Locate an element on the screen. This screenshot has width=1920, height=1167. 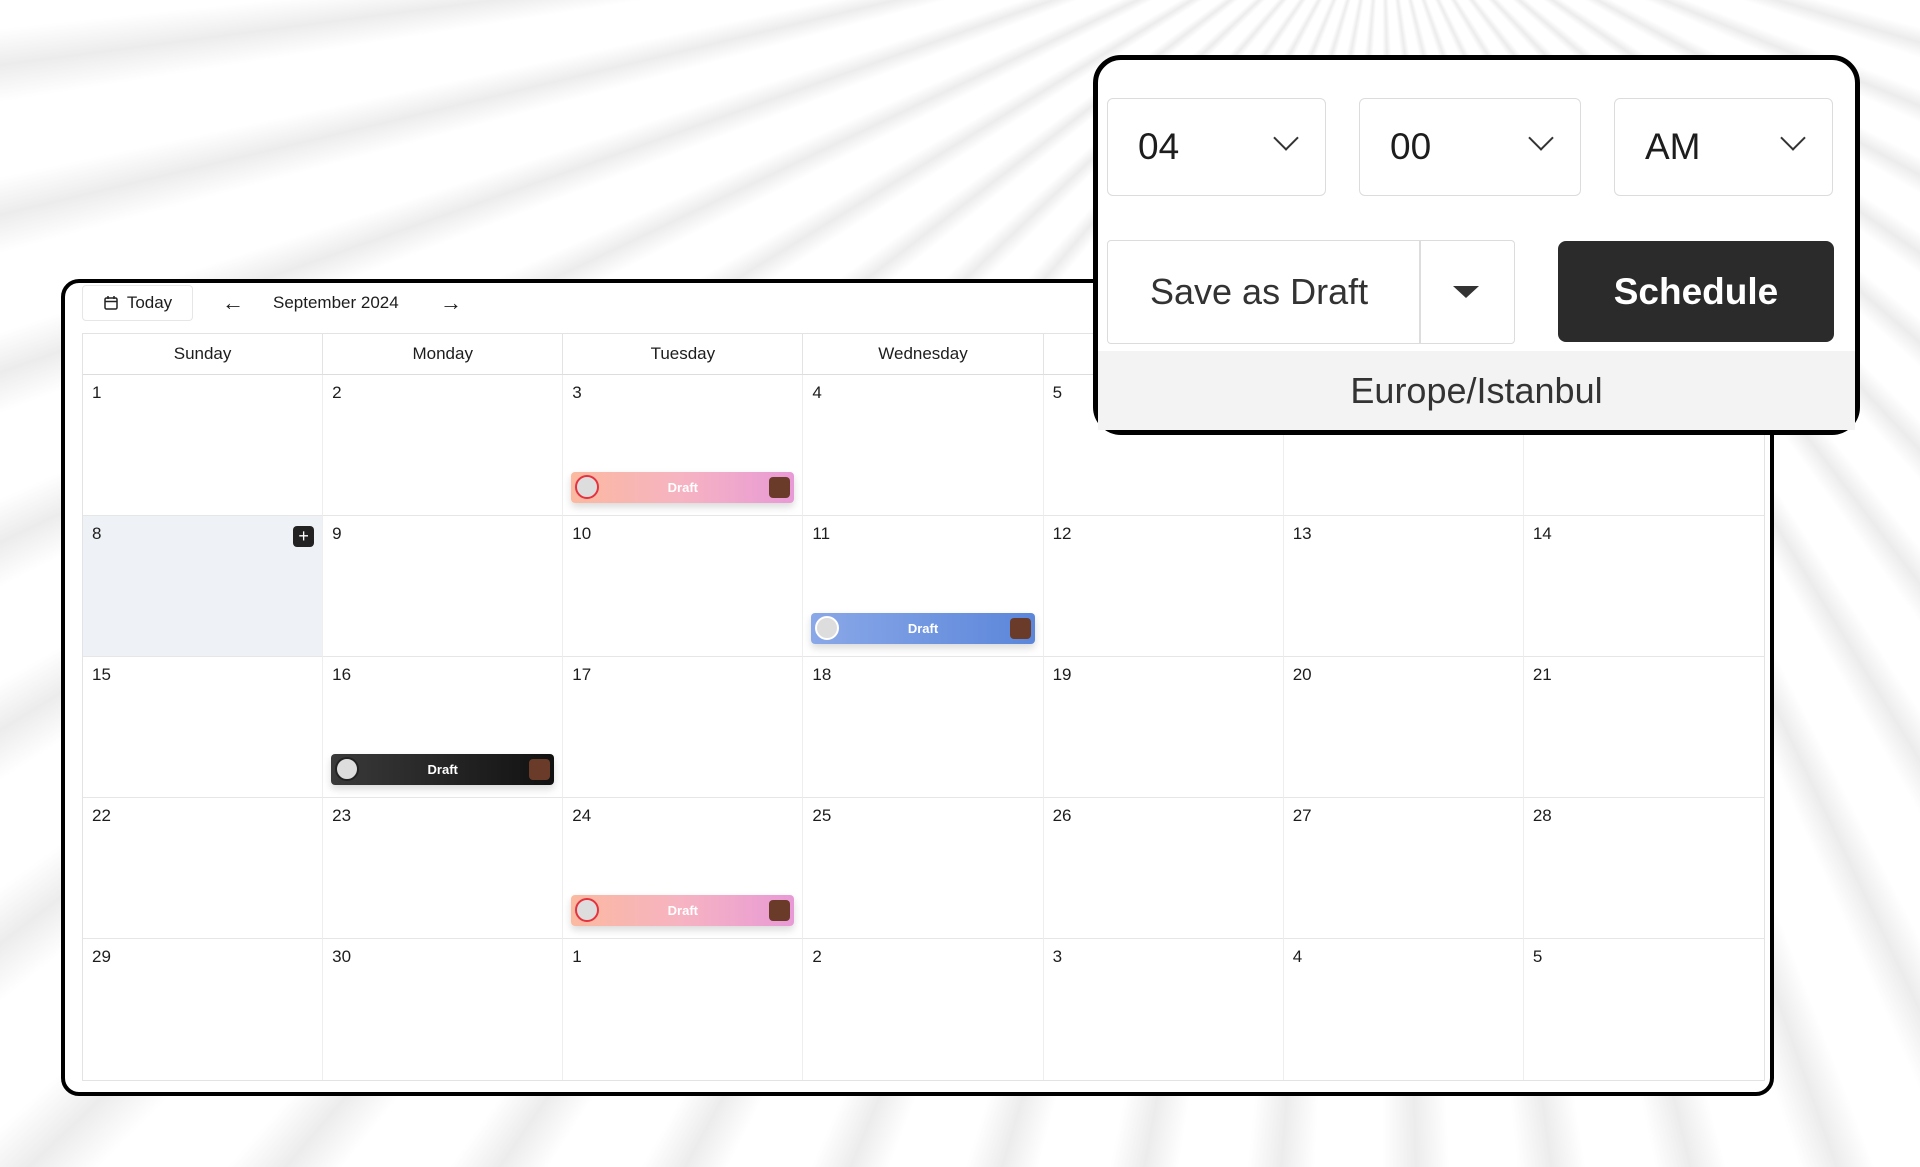
day-cell: 28 is located at coordinates (1643, 868).